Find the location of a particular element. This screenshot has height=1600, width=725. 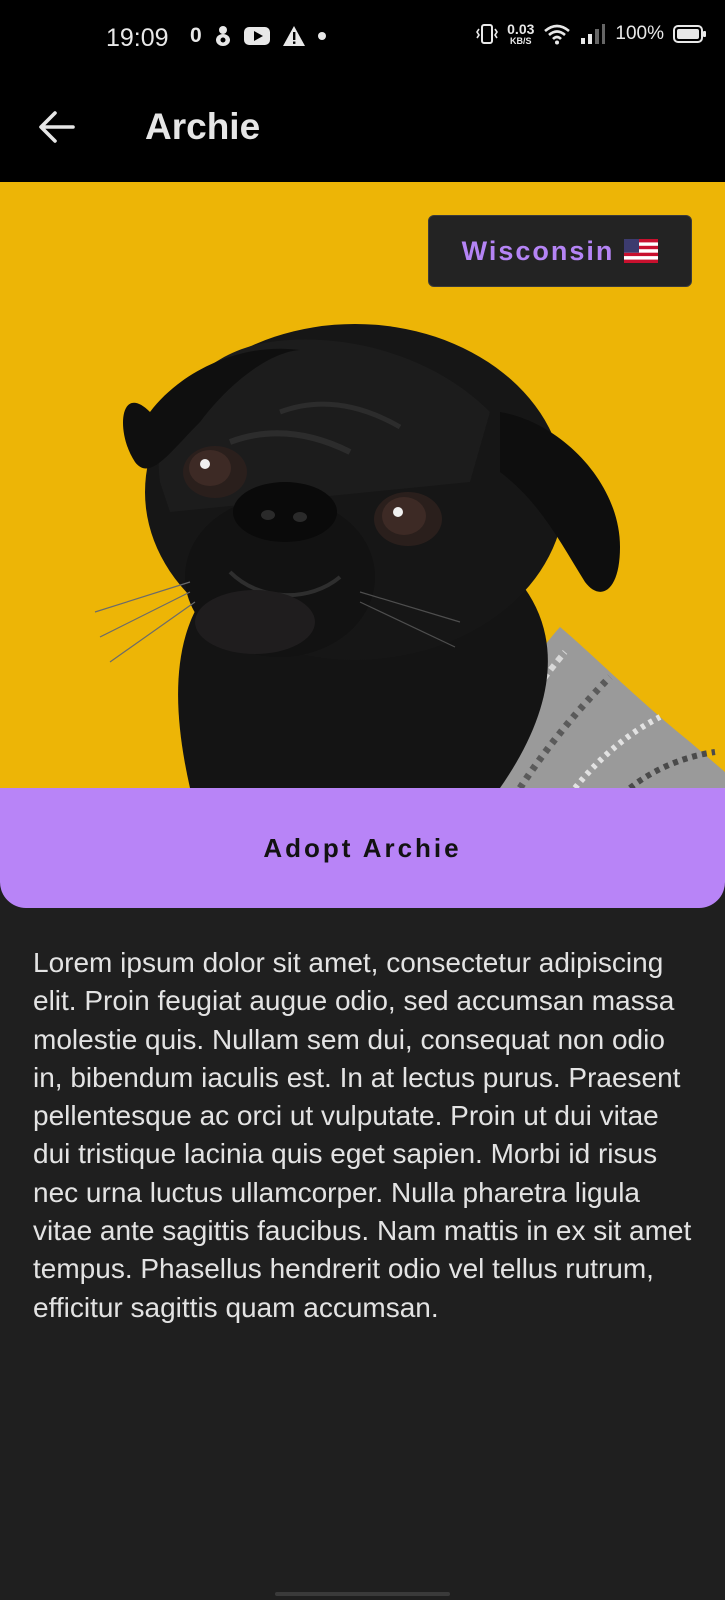

notification-icons: 0 is located at coordinates (258, 36).